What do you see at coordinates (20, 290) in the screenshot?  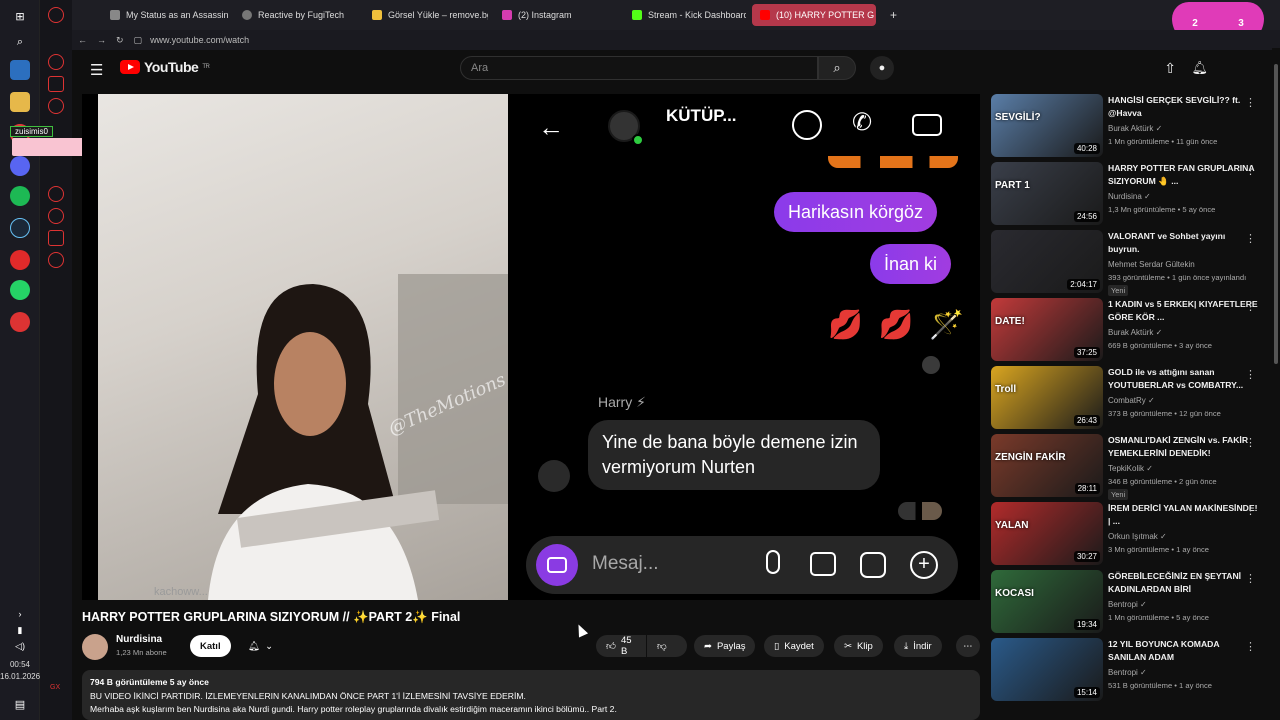 I see `whatsapp-icon` at bounding box center [20, 290].